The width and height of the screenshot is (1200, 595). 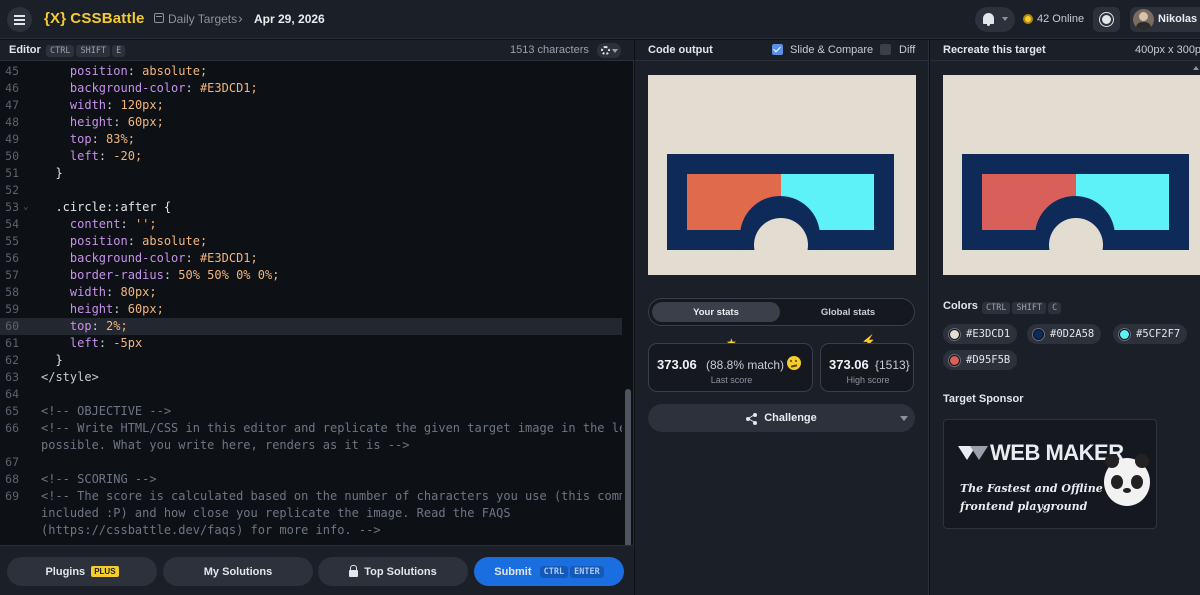 I want to click on top-solutions-button: Top Solutions, so click(x=393, y=571).